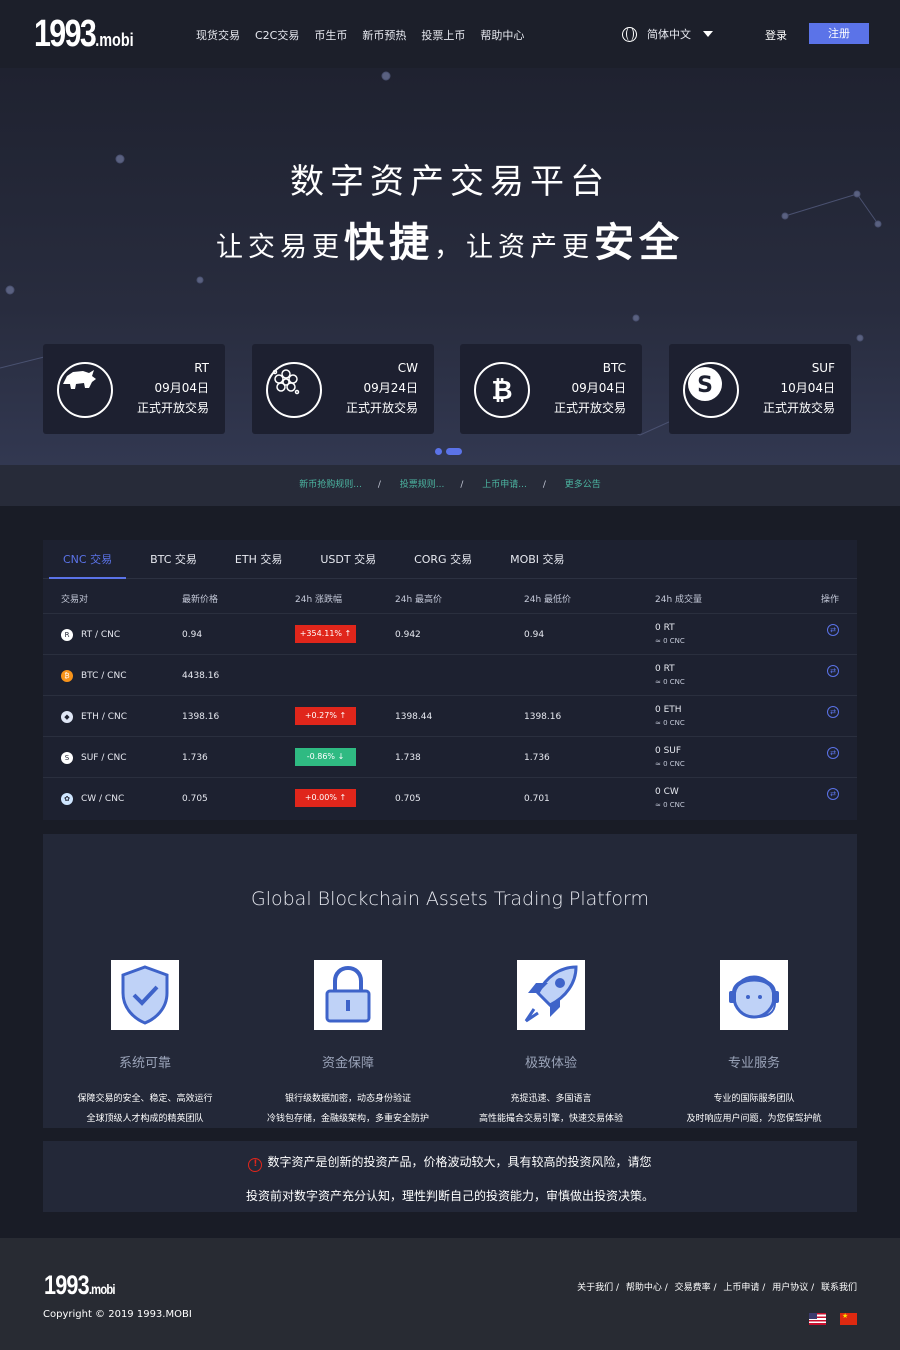 The image size is (900, 1350). I want to click on rhino-icon, so click(85, 390).